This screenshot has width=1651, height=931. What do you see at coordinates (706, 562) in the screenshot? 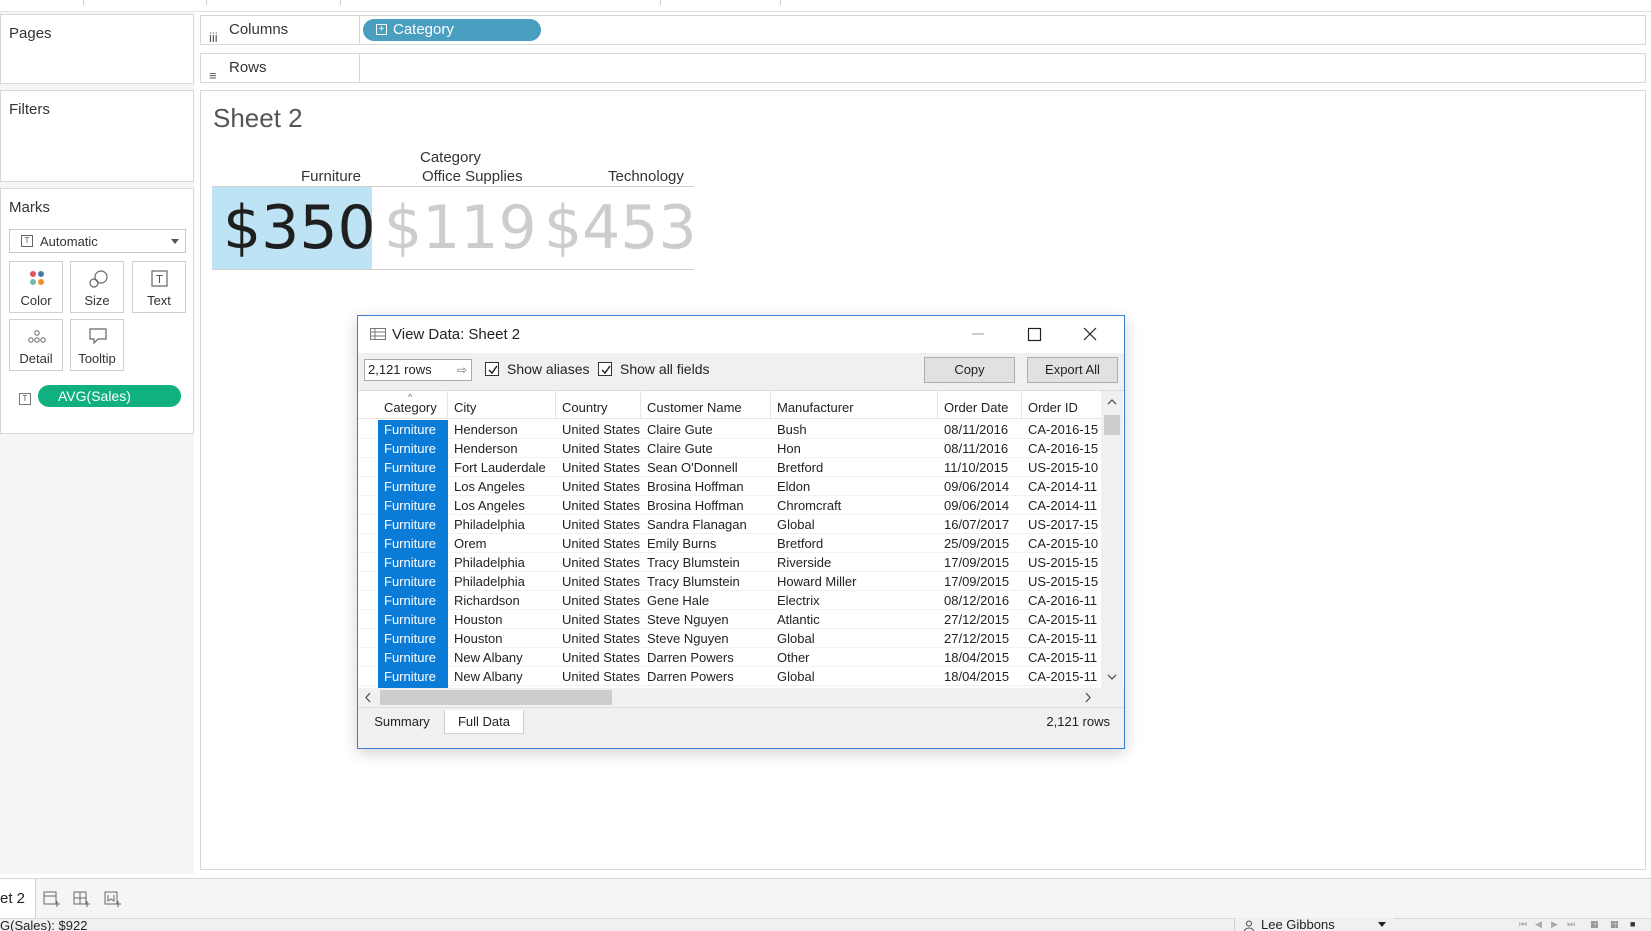
I see `table-cell: Tracy Blumstein` at bounding box center [706, 562].